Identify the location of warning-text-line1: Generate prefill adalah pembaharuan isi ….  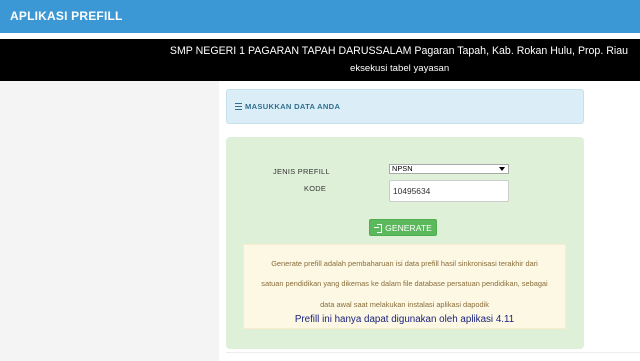
(404, 263).